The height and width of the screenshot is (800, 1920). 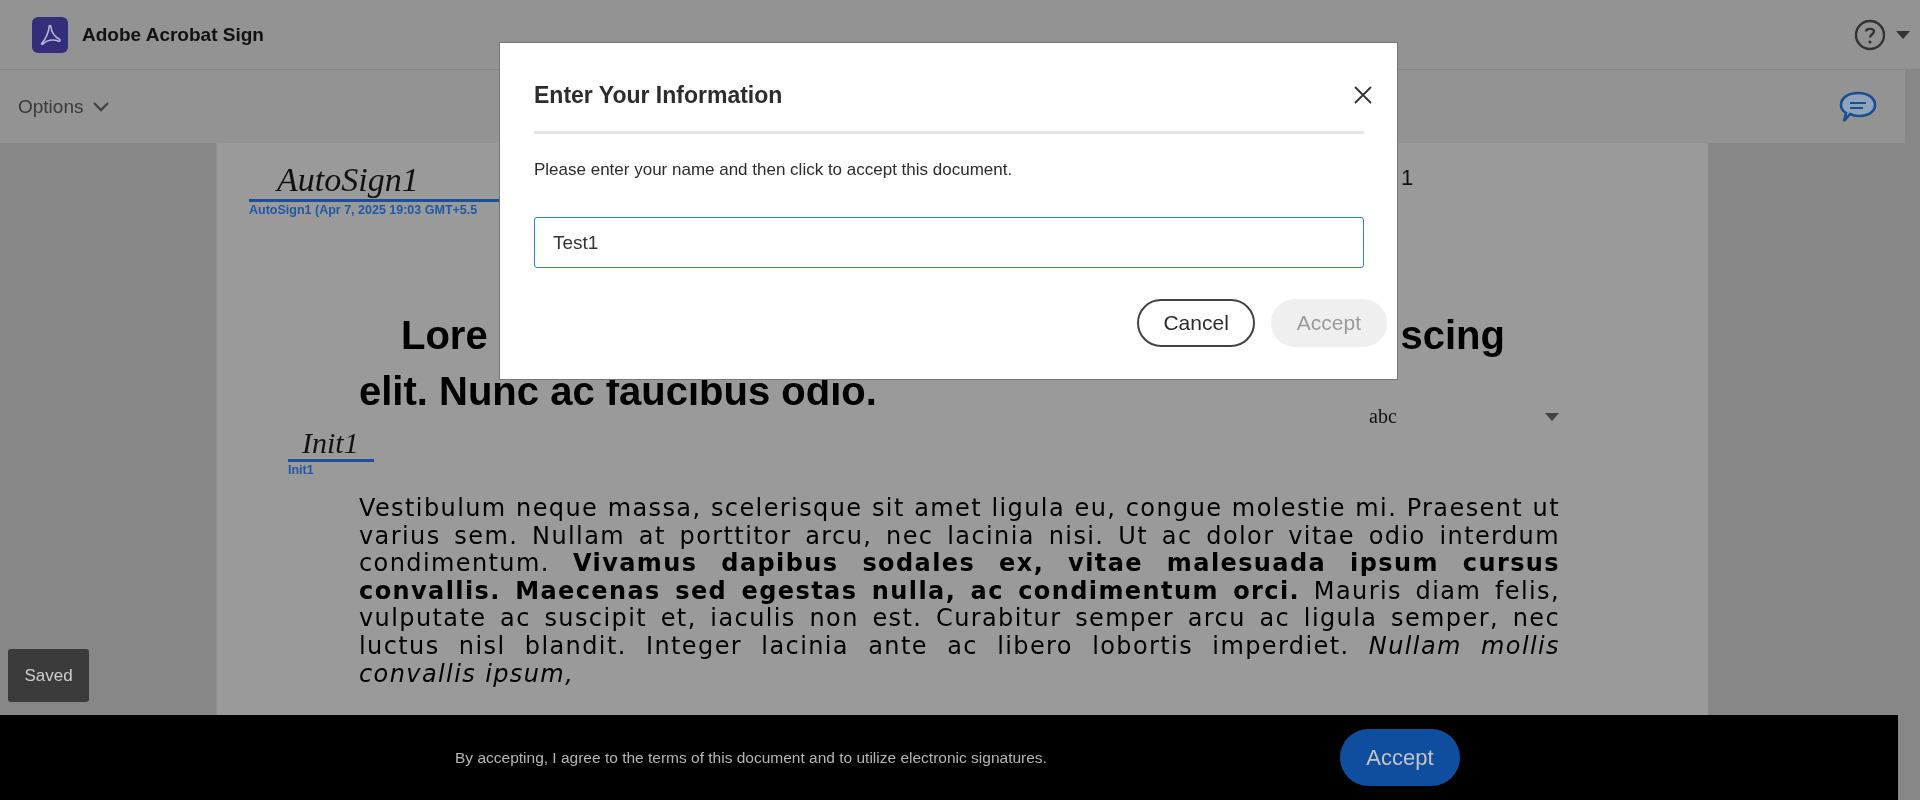 I want to click on initials-field: Init1, so click(x=331, y=444).